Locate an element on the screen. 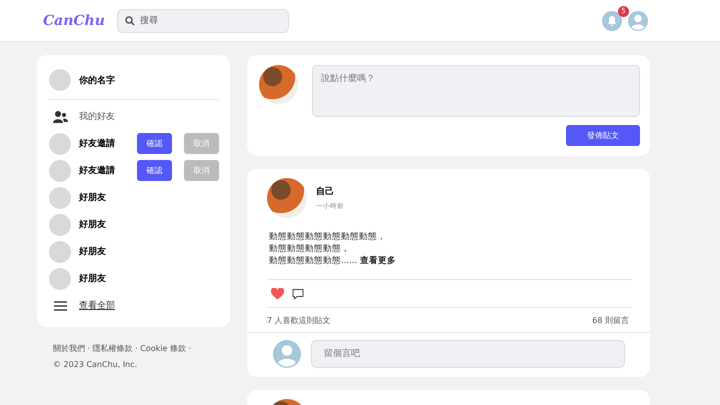 This screenshot has width=720, height=405. search-field: 搜尋 is located at coordinates (202, 20).